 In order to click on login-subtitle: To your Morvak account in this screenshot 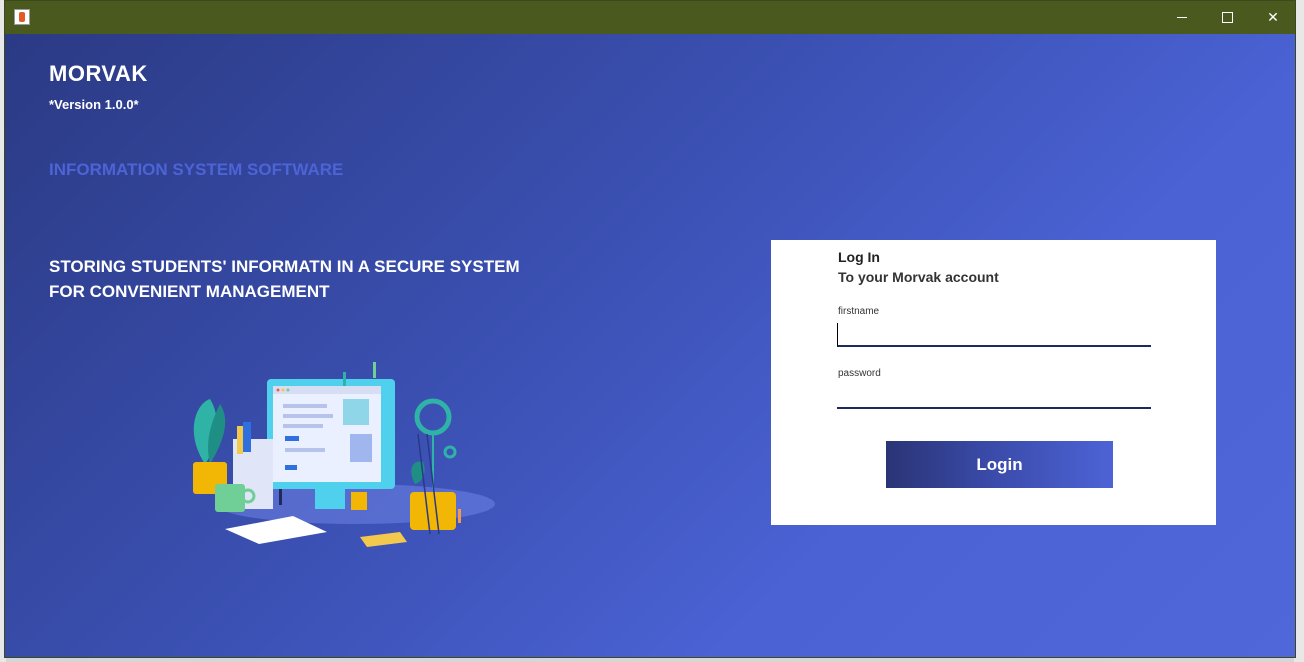, I will do `click(918, 277)`.